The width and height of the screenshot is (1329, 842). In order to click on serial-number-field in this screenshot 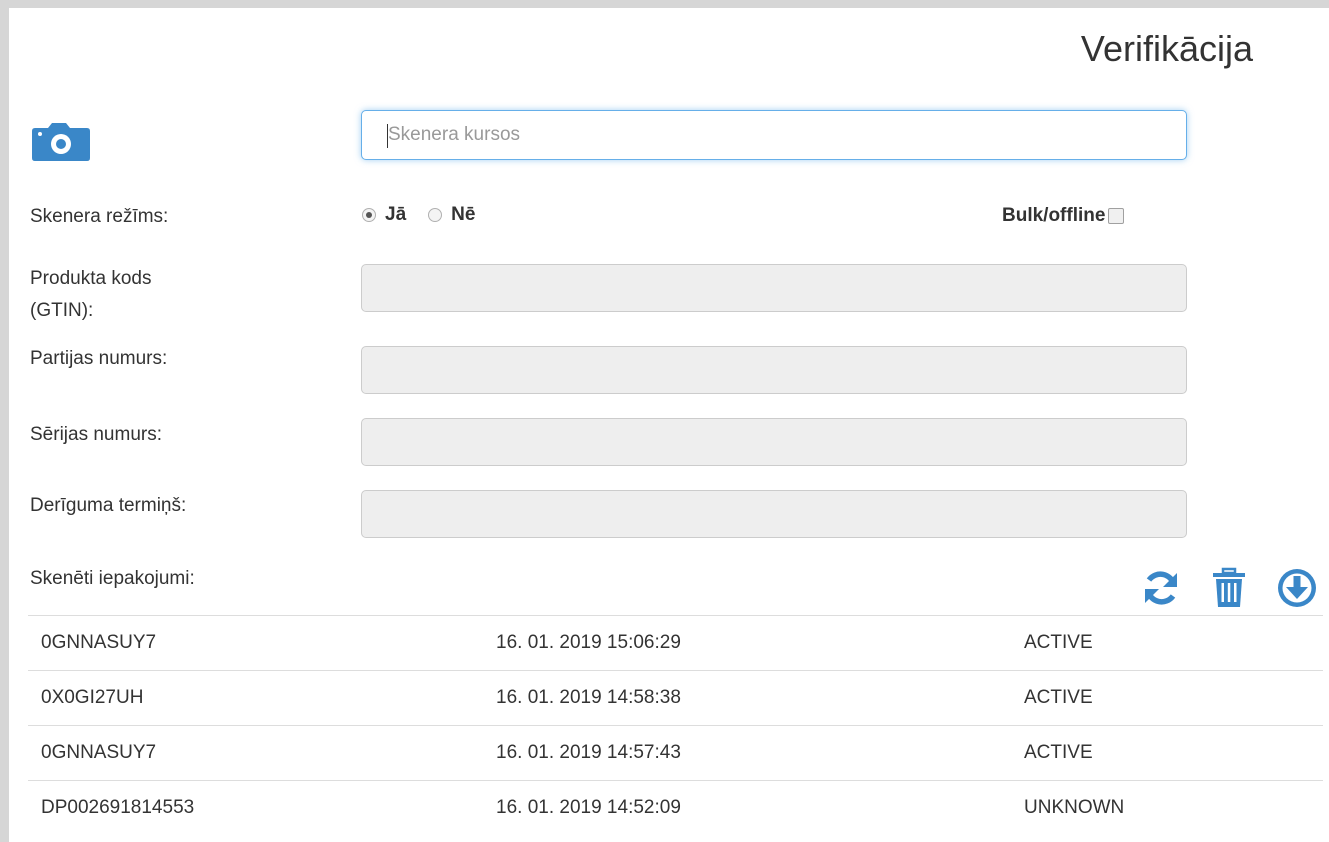, I will do `click(774, 442)`.